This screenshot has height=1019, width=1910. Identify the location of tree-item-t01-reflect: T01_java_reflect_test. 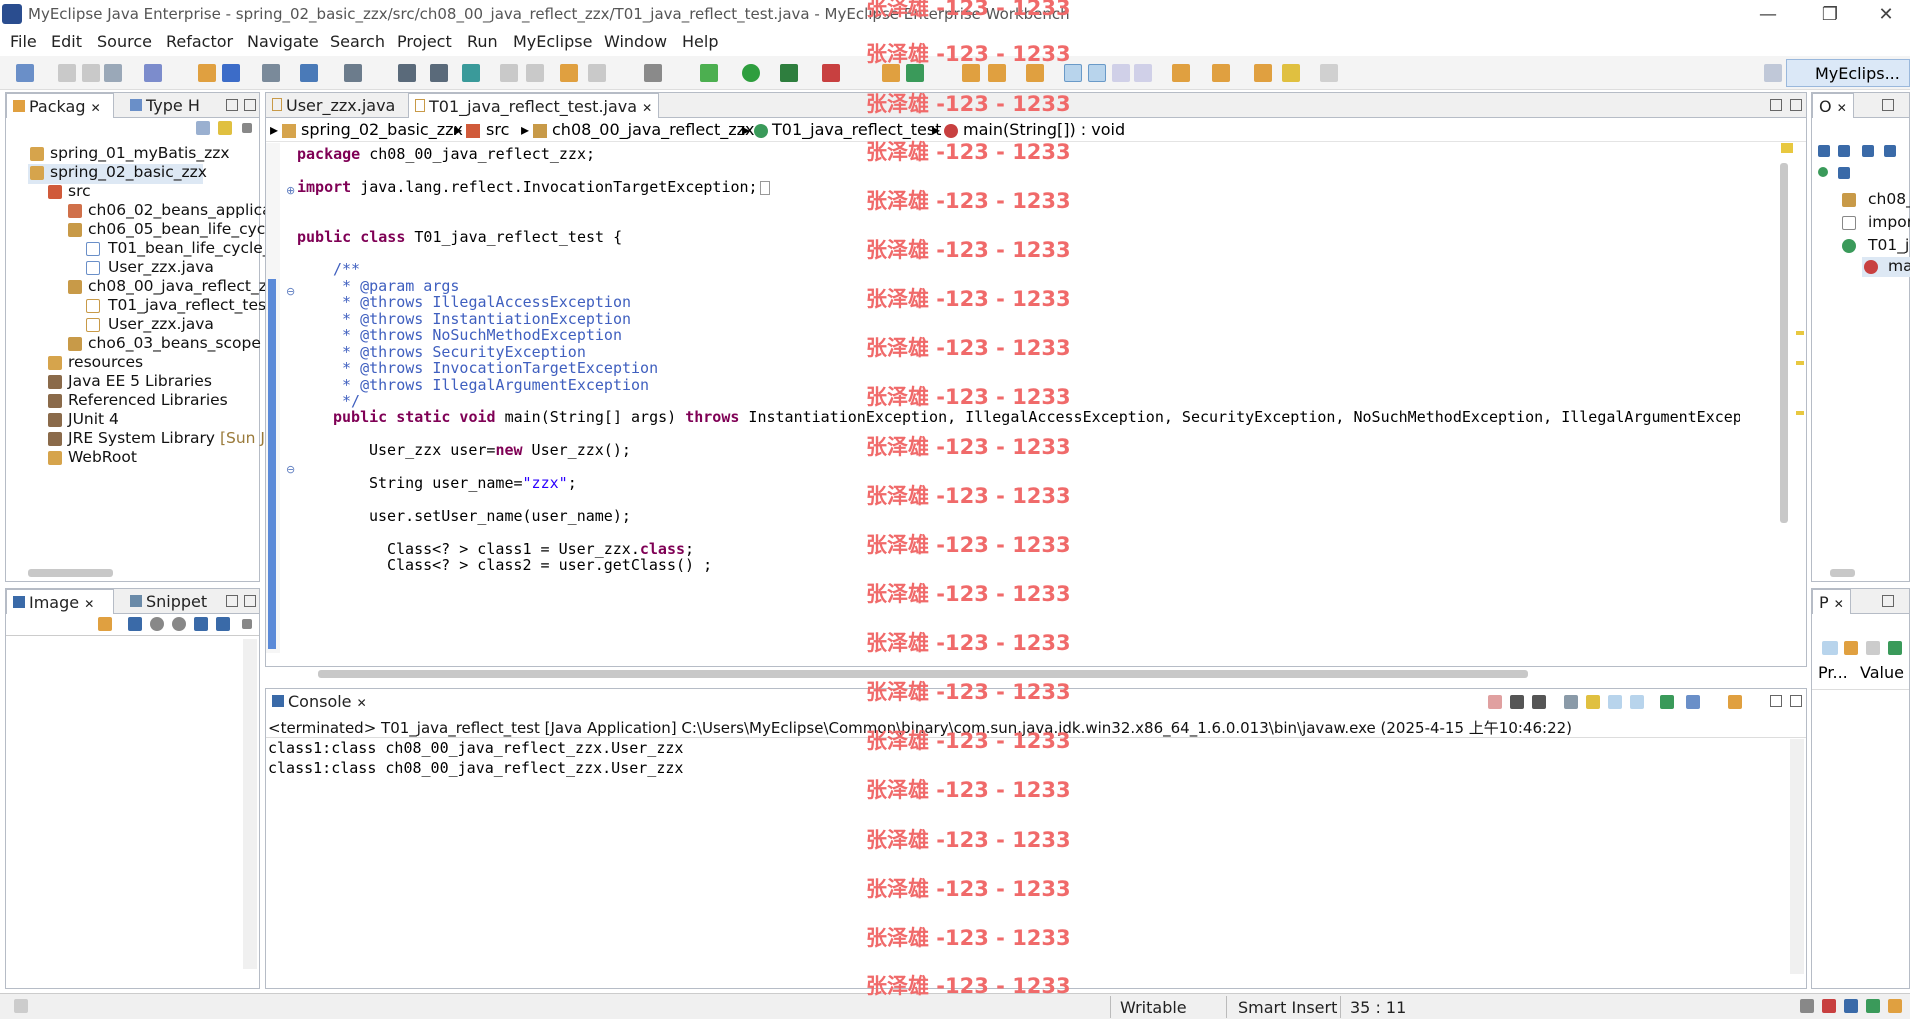
(190, 305).